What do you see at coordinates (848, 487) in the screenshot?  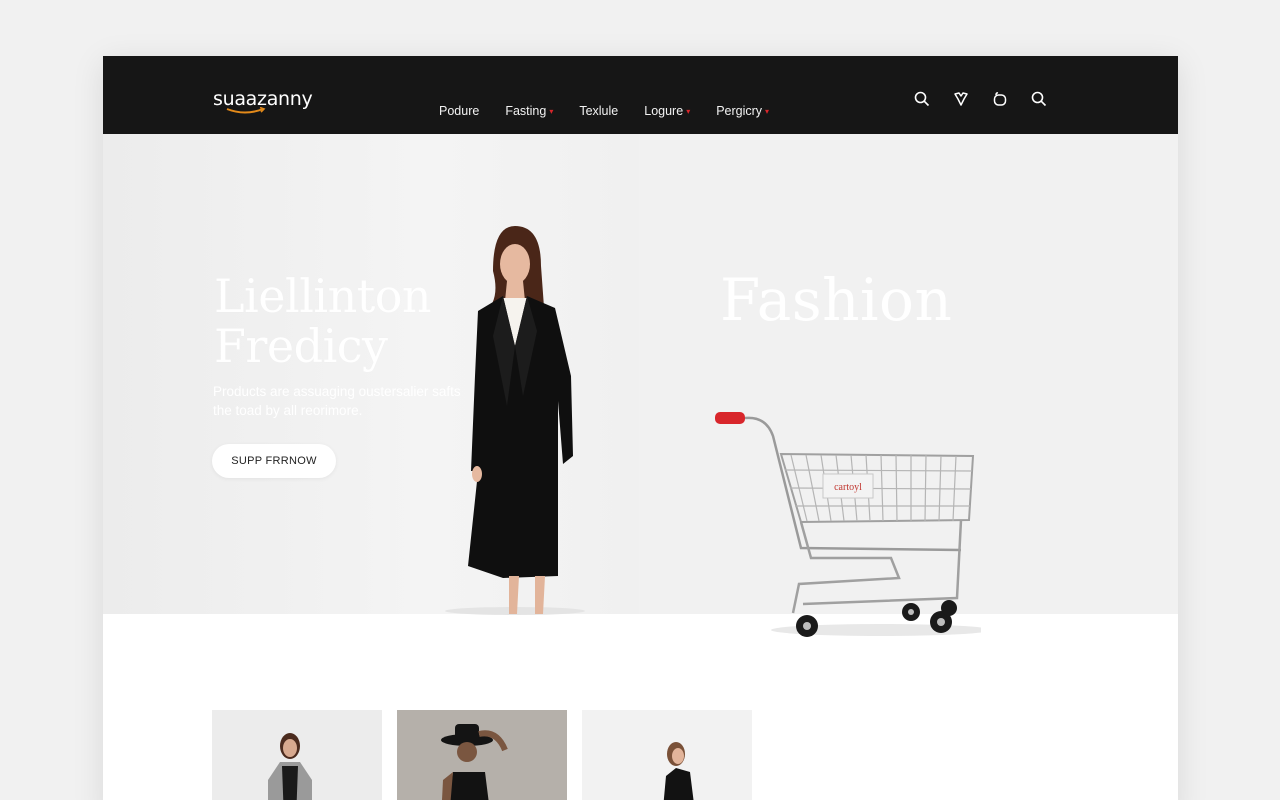 I see `cart-tag-label: cartoyl` at bounding box center [848, 487].